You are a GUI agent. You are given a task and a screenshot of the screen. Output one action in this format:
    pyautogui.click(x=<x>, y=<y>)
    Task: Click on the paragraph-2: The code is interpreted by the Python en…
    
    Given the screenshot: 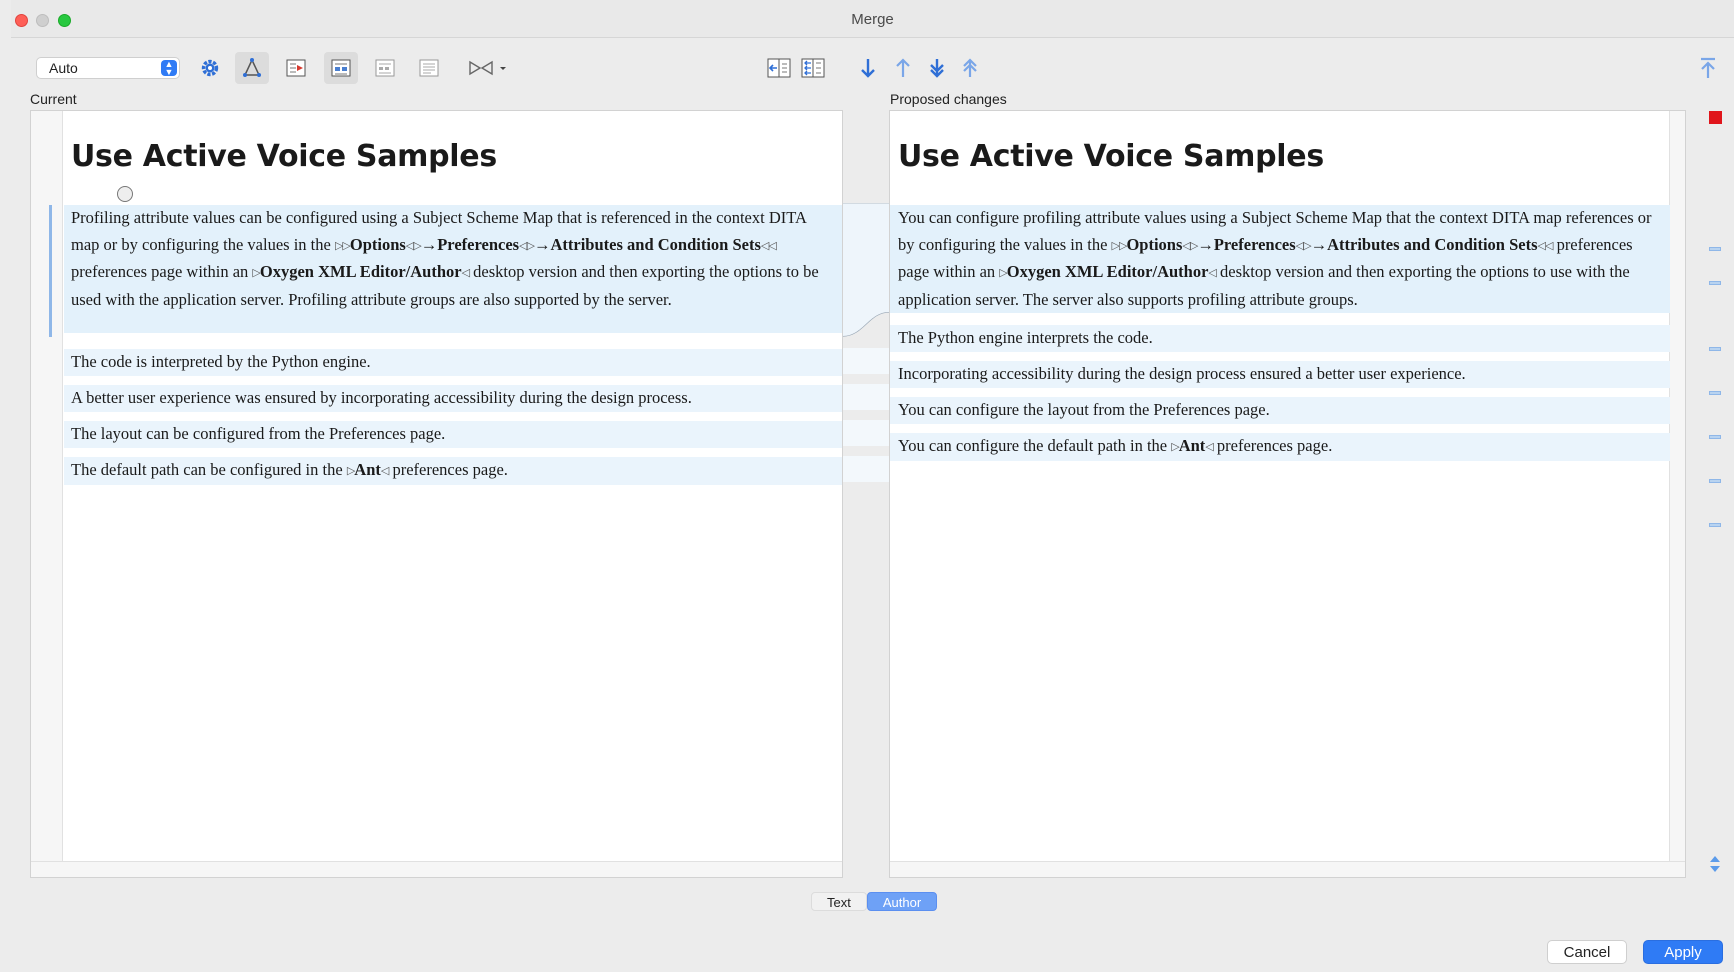 What is the action you would take?
    pyautogui.click(x=453, y=362)
    